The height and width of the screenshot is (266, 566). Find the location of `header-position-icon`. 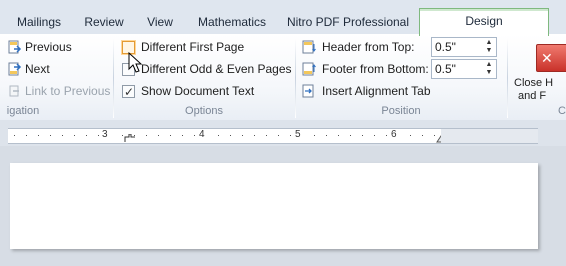

header-position-icon is located at coordinates (309, 47).